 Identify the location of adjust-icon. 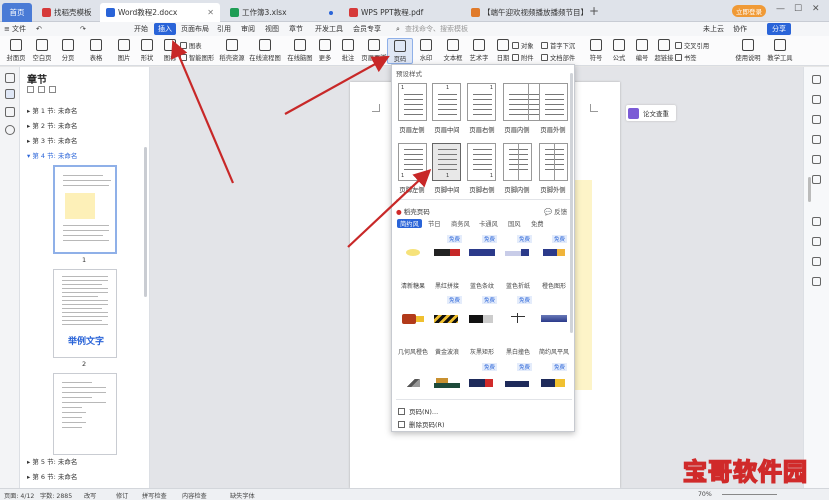
(816, 99).